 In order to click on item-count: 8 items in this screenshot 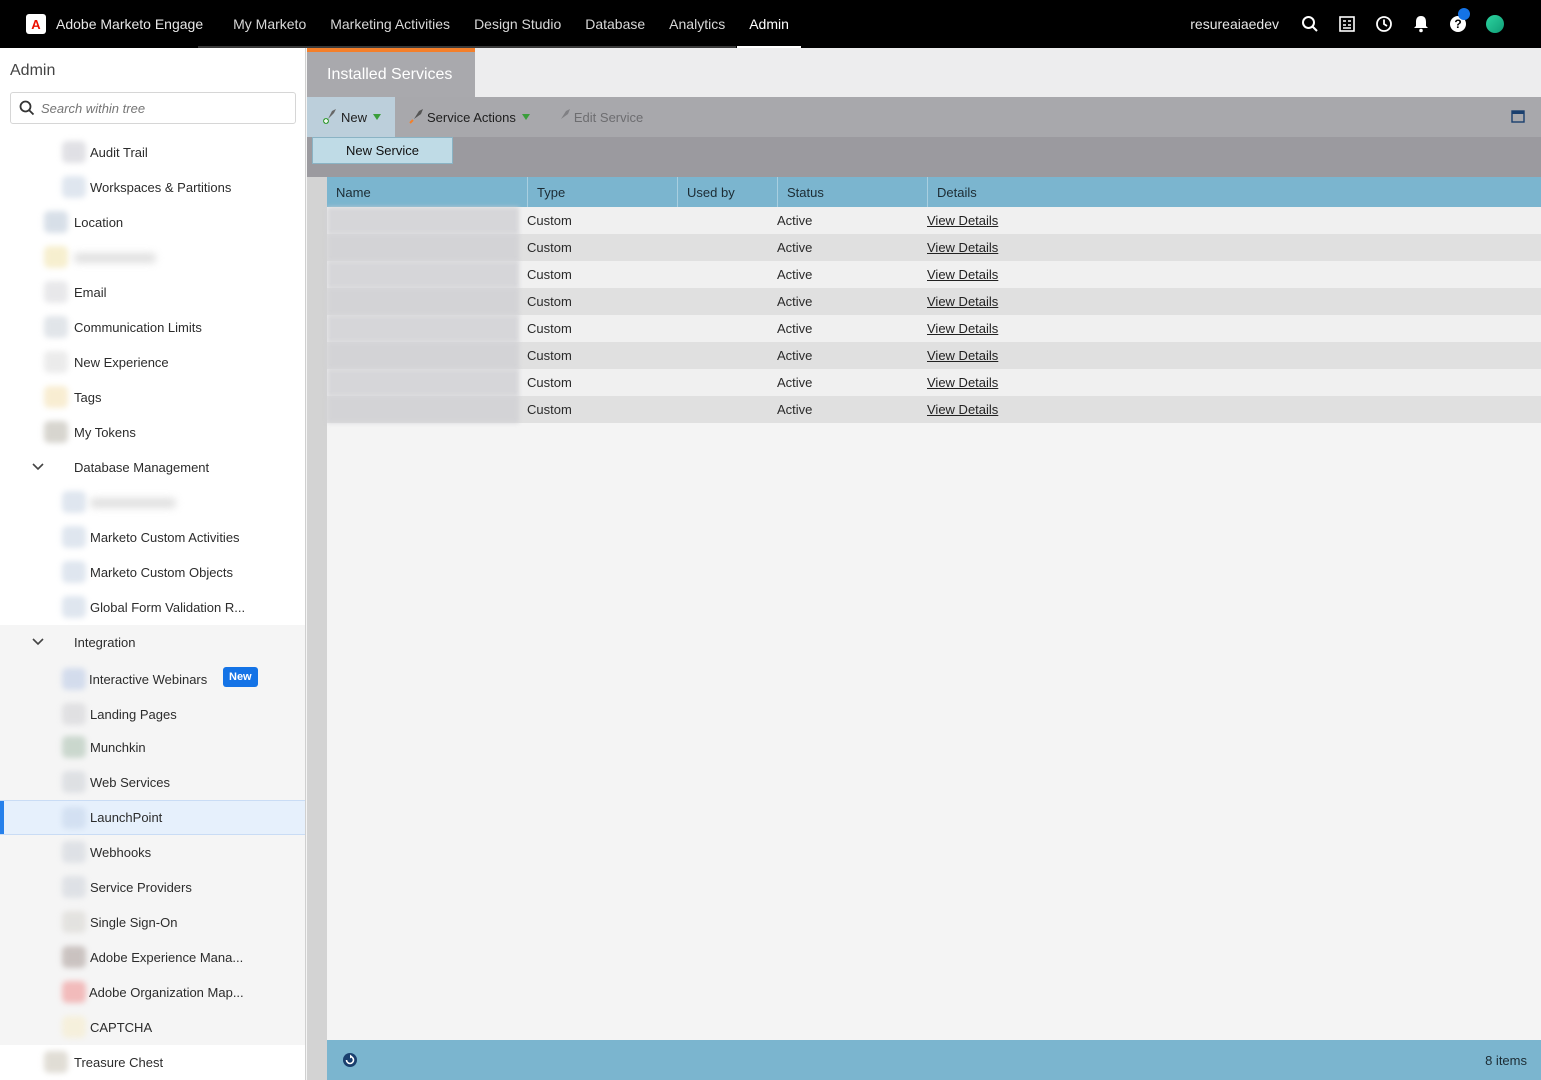, I will do `click(1506, 1060)`.